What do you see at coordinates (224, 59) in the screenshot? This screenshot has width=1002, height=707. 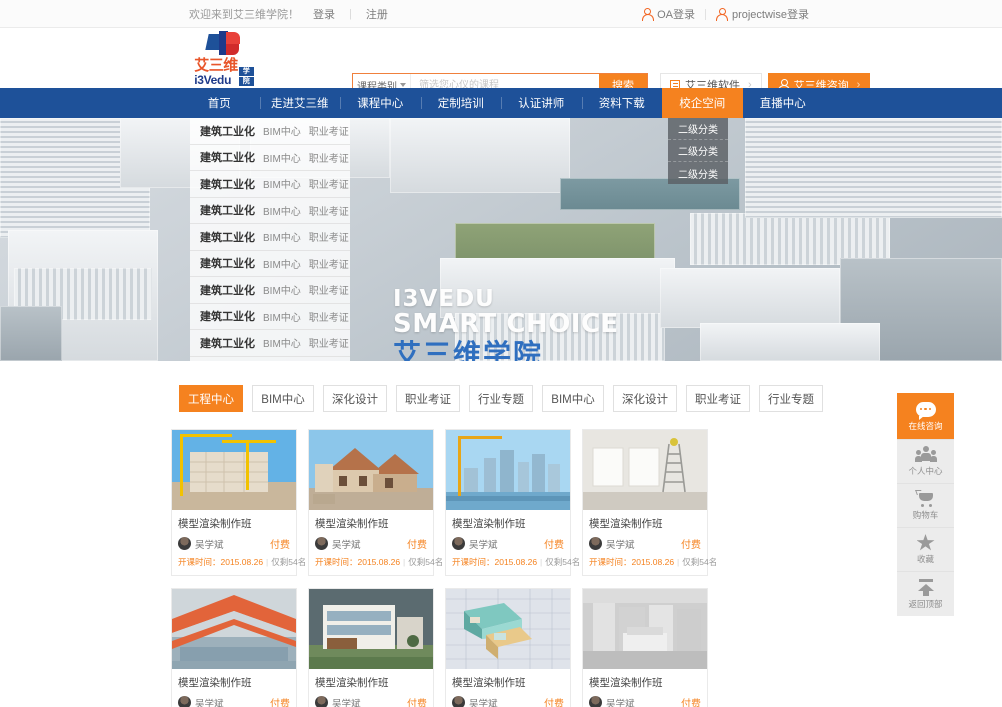 I see `site-logo: 艾三维 i3Vedu 学 院` at bounding box center [224, 59].